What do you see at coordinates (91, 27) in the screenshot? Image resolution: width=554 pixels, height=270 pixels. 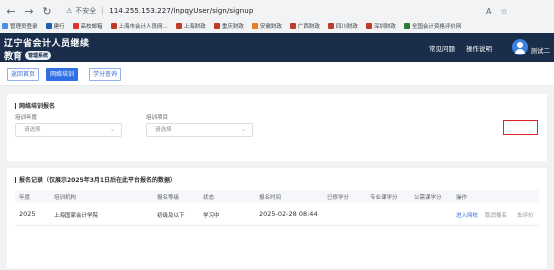 I see `bookmark-label: 高校邮箱` at bounding box center [91, 27].